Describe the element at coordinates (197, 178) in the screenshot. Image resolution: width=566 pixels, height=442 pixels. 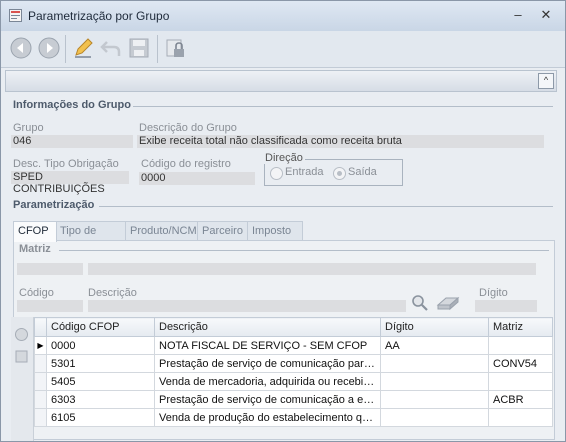
I see `codigo-registro-field: 0000` at that location.